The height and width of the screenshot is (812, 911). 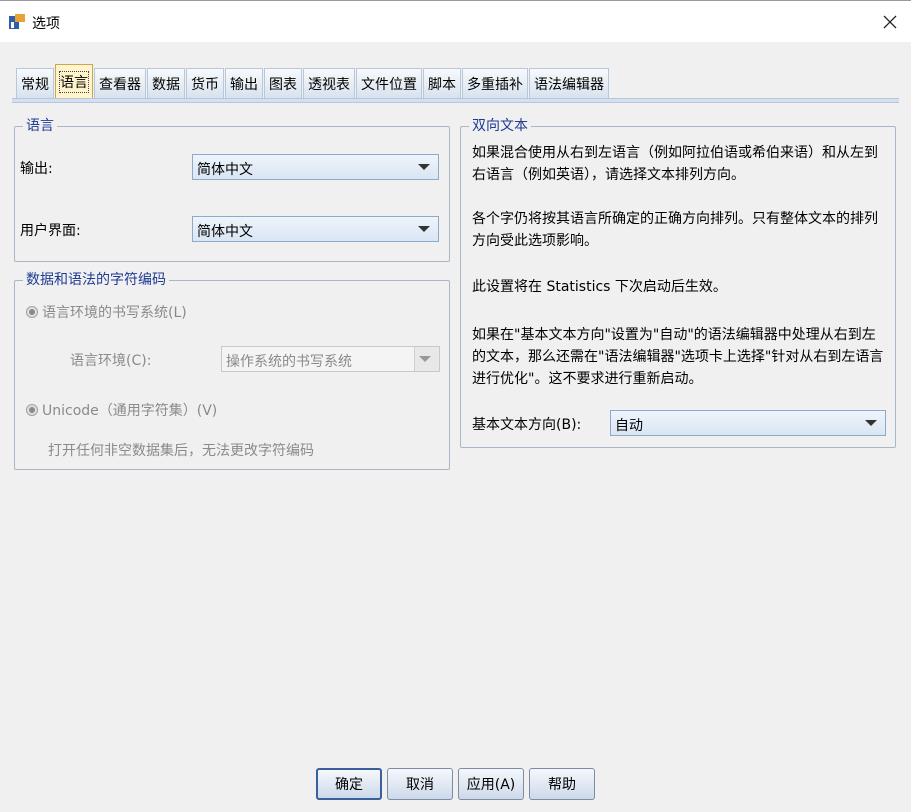 I want to click on bidi-paragraph-2: 各个字仍将按其语言所确定的正确方向排列。只有整体文本的排列方向受此选项影响。, so click(x=675, y=230).